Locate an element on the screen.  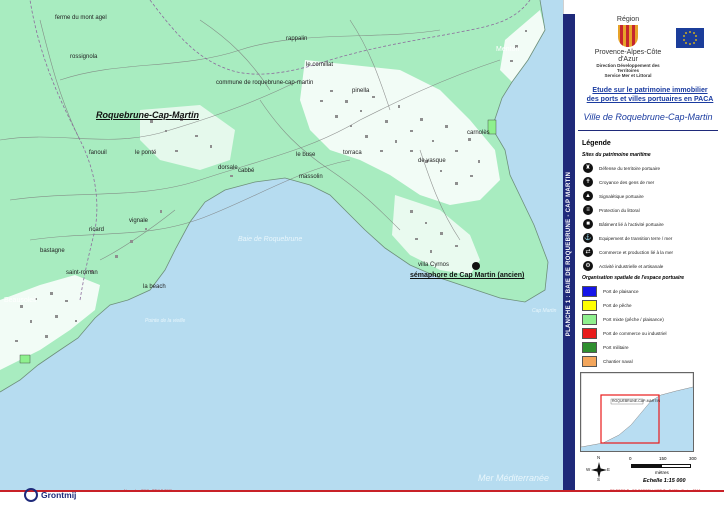
inset-canvas is located at coordinates (637, 410).